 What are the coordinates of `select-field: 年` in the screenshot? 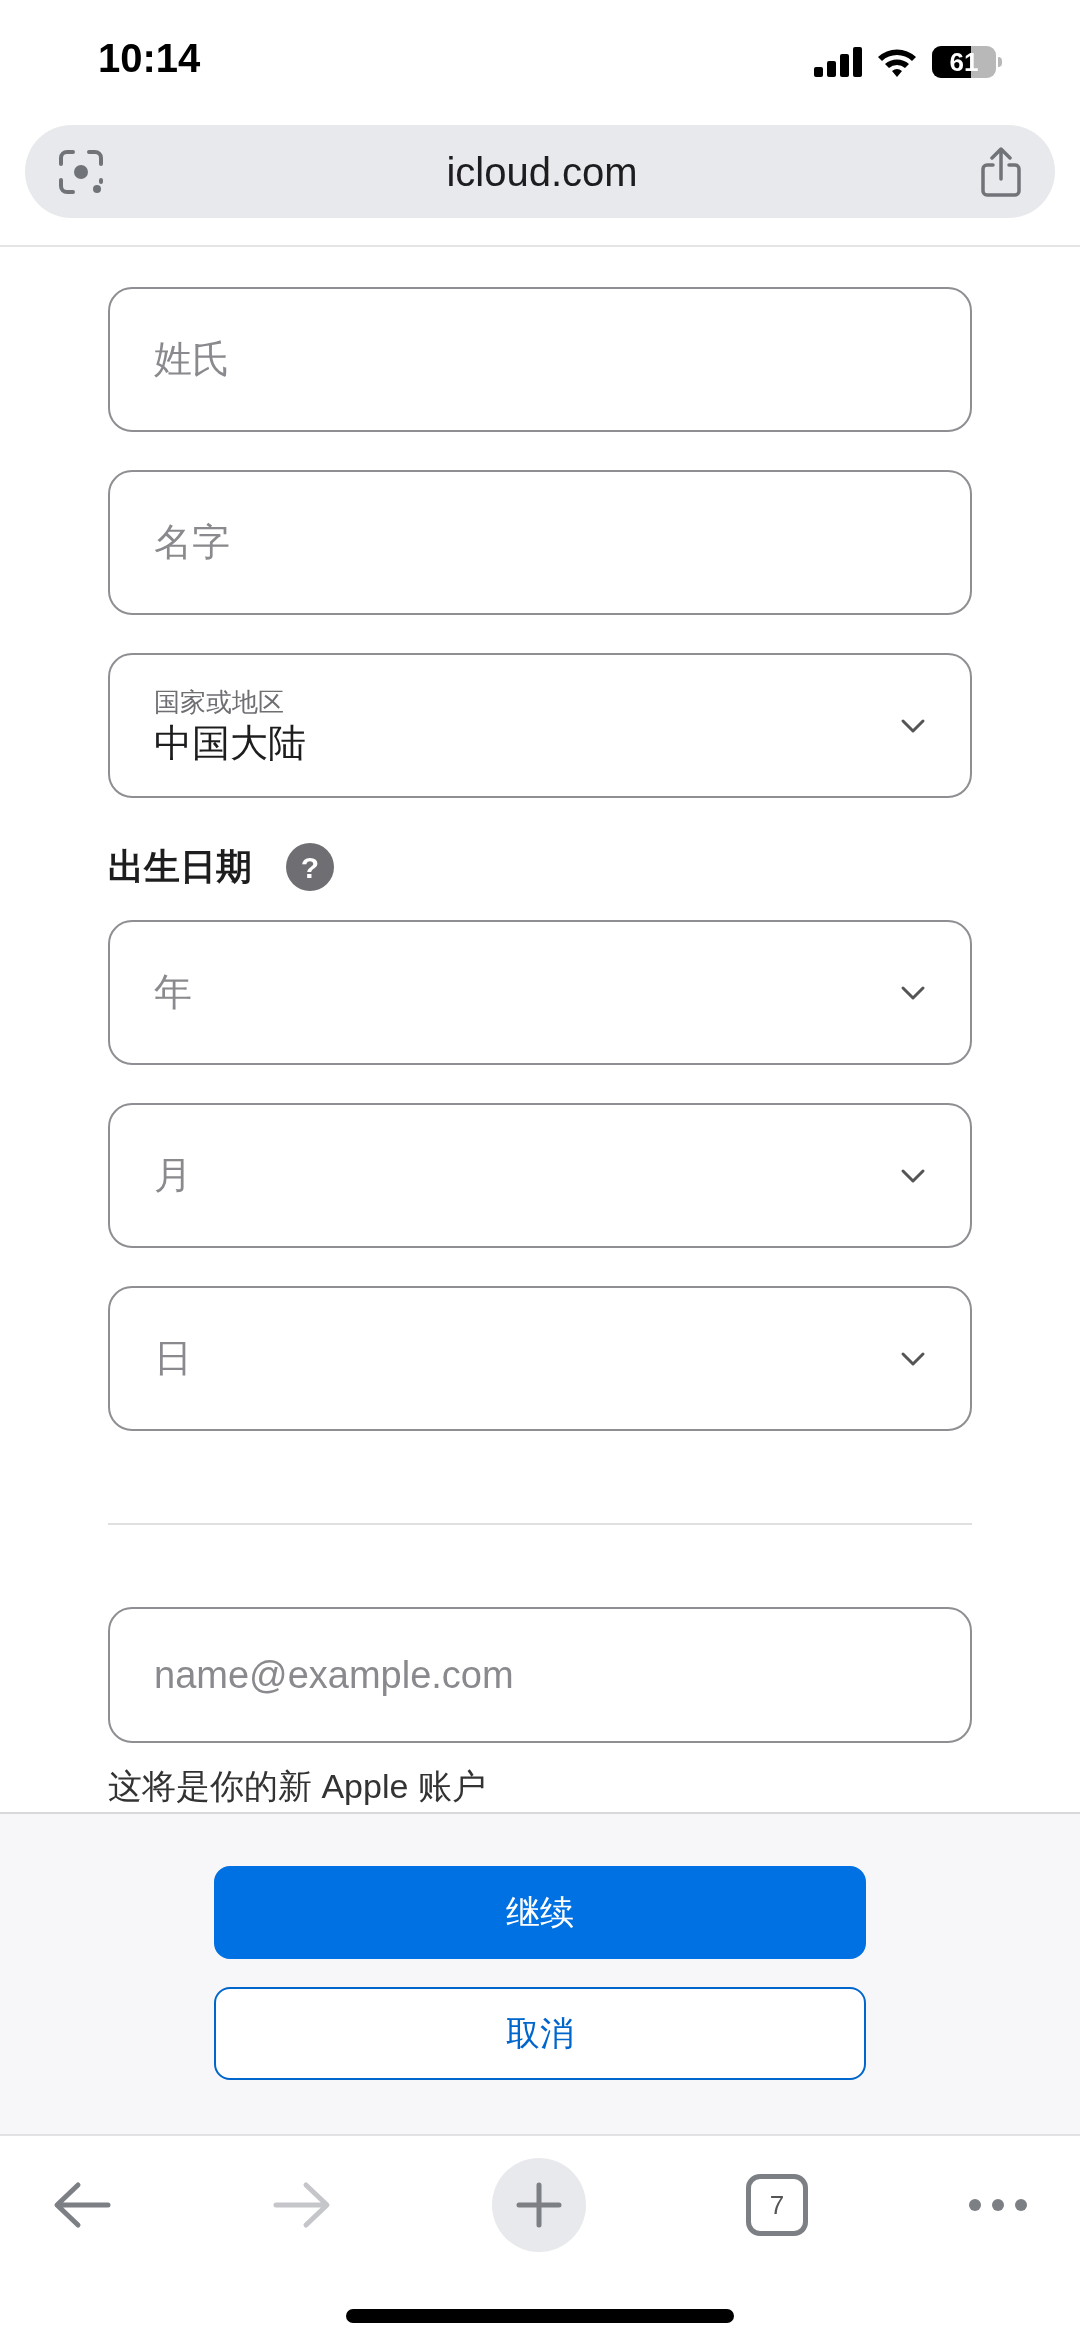 It's located at (540, 992).